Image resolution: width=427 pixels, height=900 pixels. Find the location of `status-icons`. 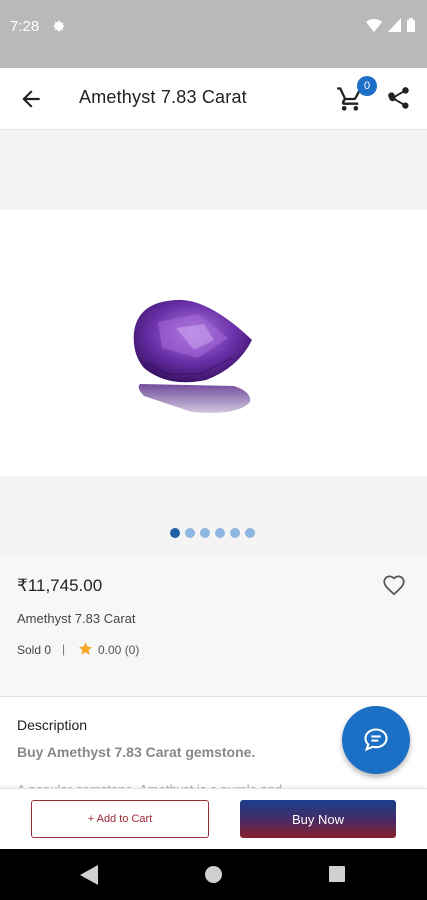

status-icons is located at coordinates (390, 25).